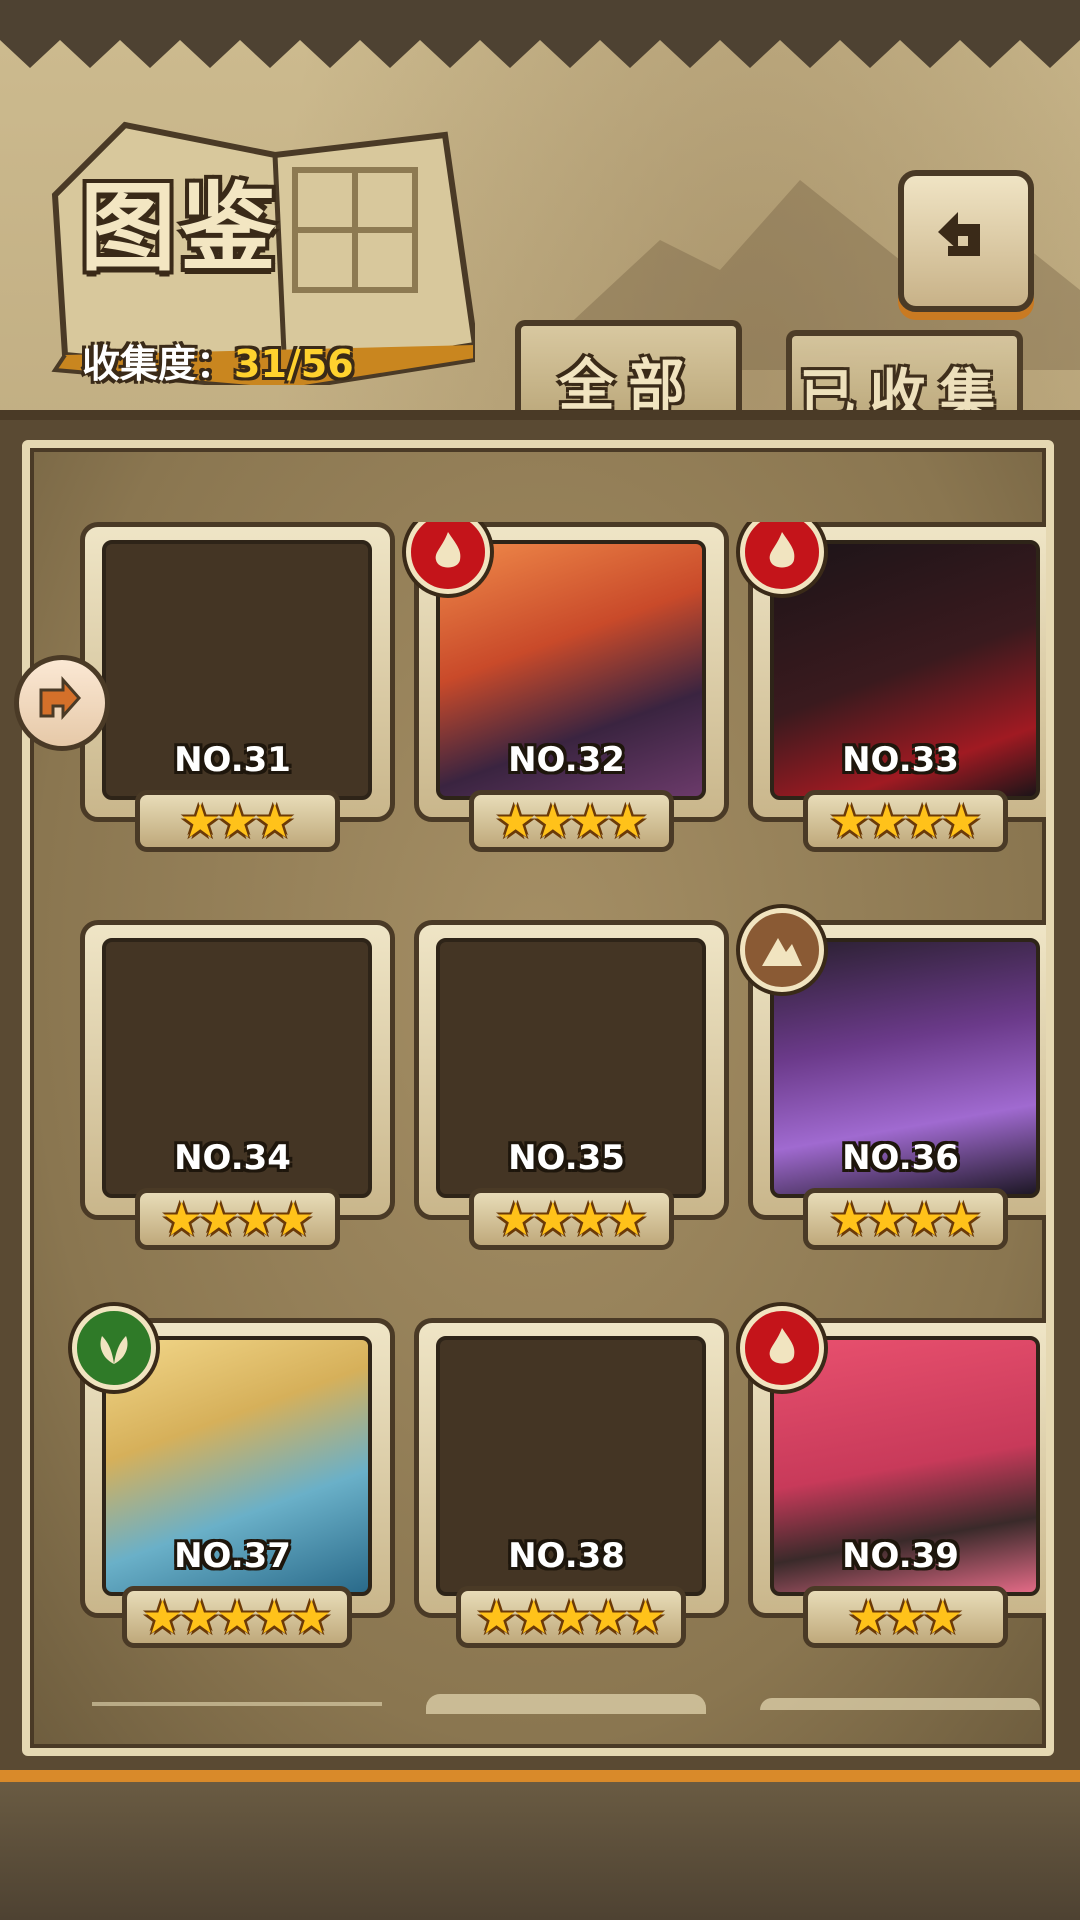  What do you see at coordinates (158, 364) in the screenshot?
I see `collection-label: 收集度：` at bounding box center [158, 364].